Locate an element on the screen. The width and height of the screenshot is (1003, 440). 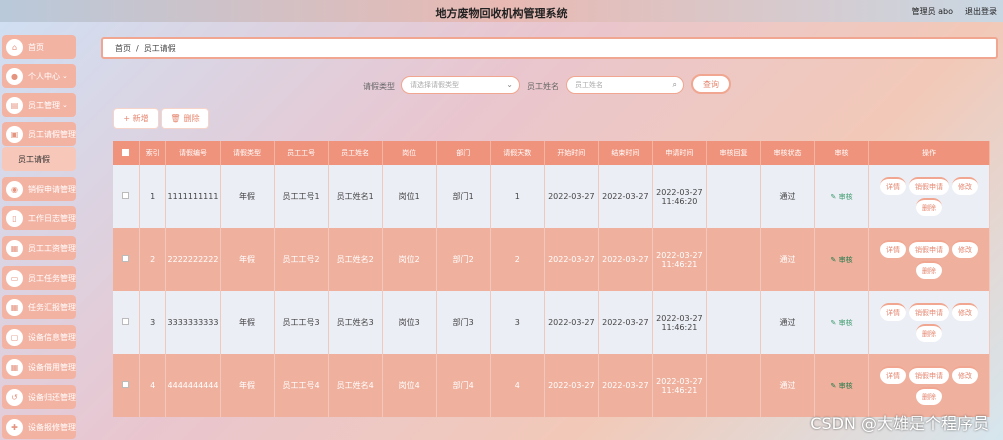
column-header: 索引 is located at coordinates (153, 153).